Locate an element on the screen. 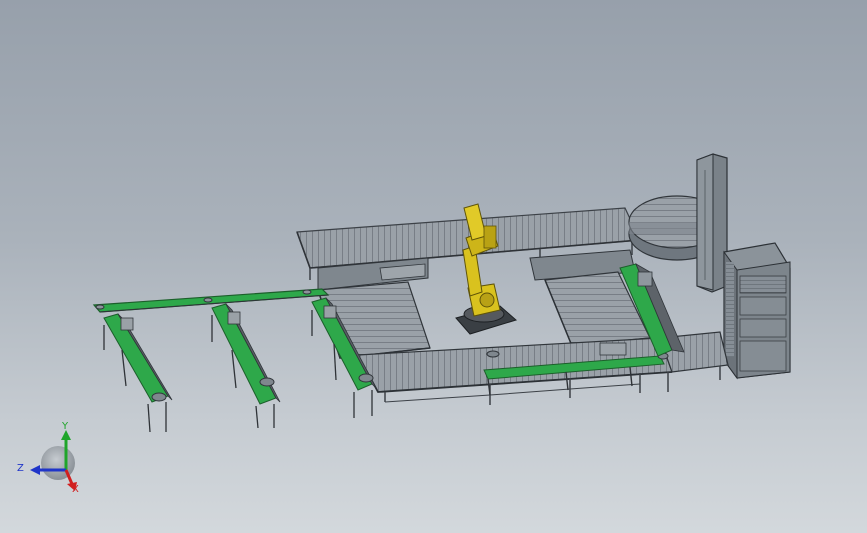 The image size is (867, 533). top-green-rail is located at coordinates (211, 300).